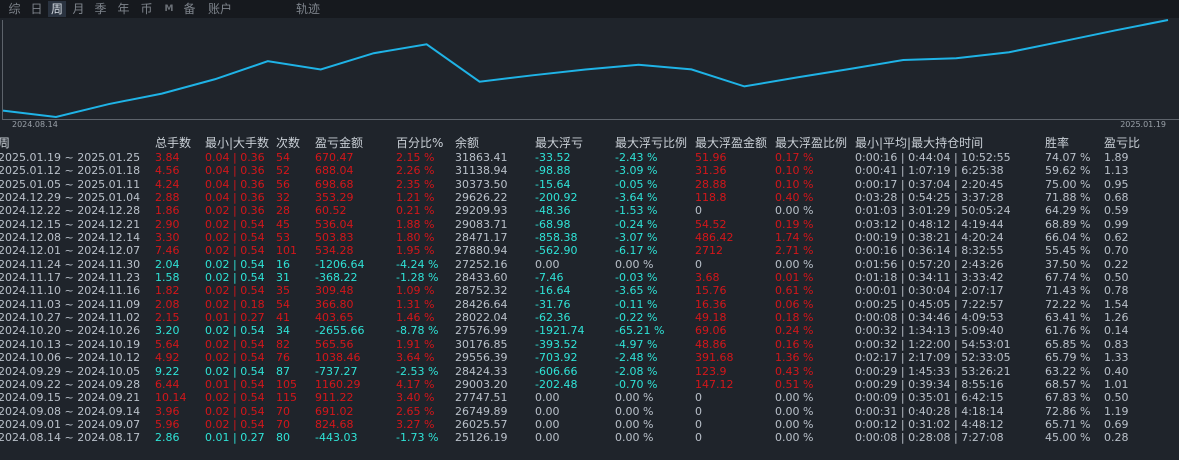 This screenshot has height=460, width=1179. Describe the element at coordinates (556, 371) in the screenshot. I see `cell-max-float-loss: -606.66` at that location.